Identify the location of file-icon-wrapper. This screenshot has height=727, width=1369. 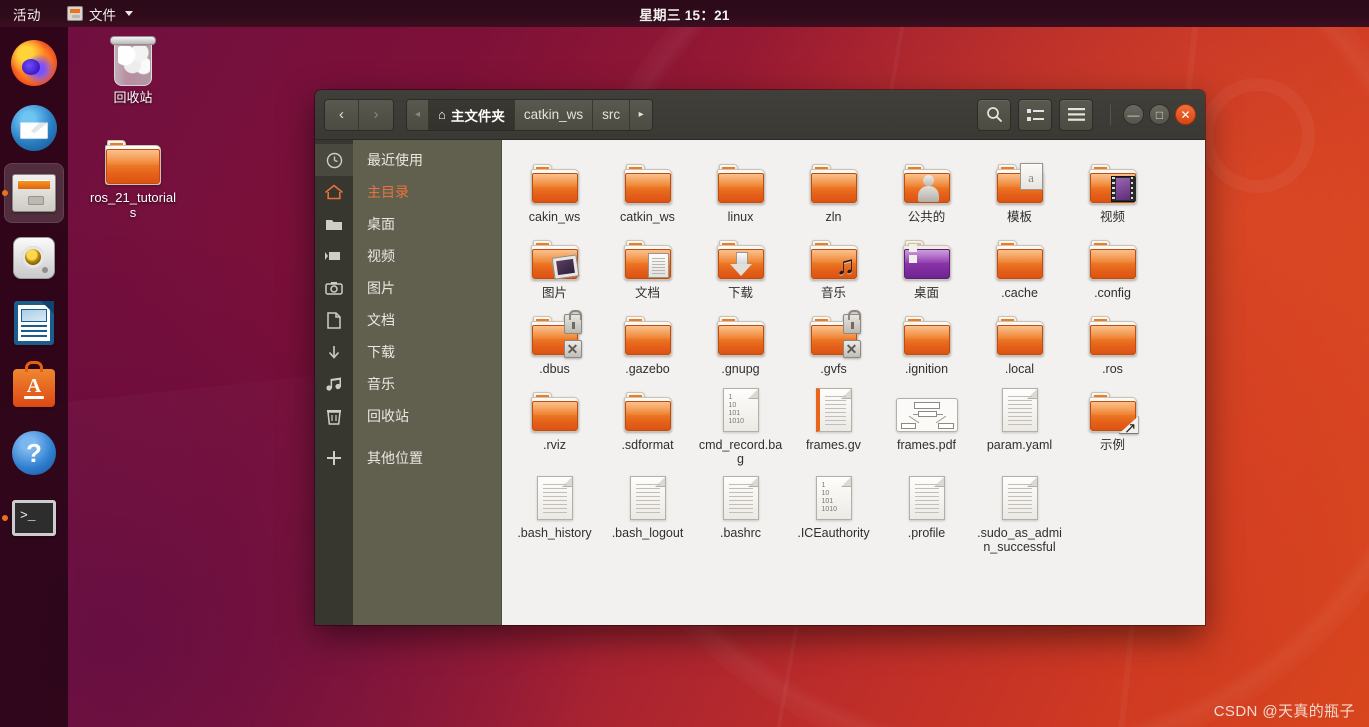
(647, 256).